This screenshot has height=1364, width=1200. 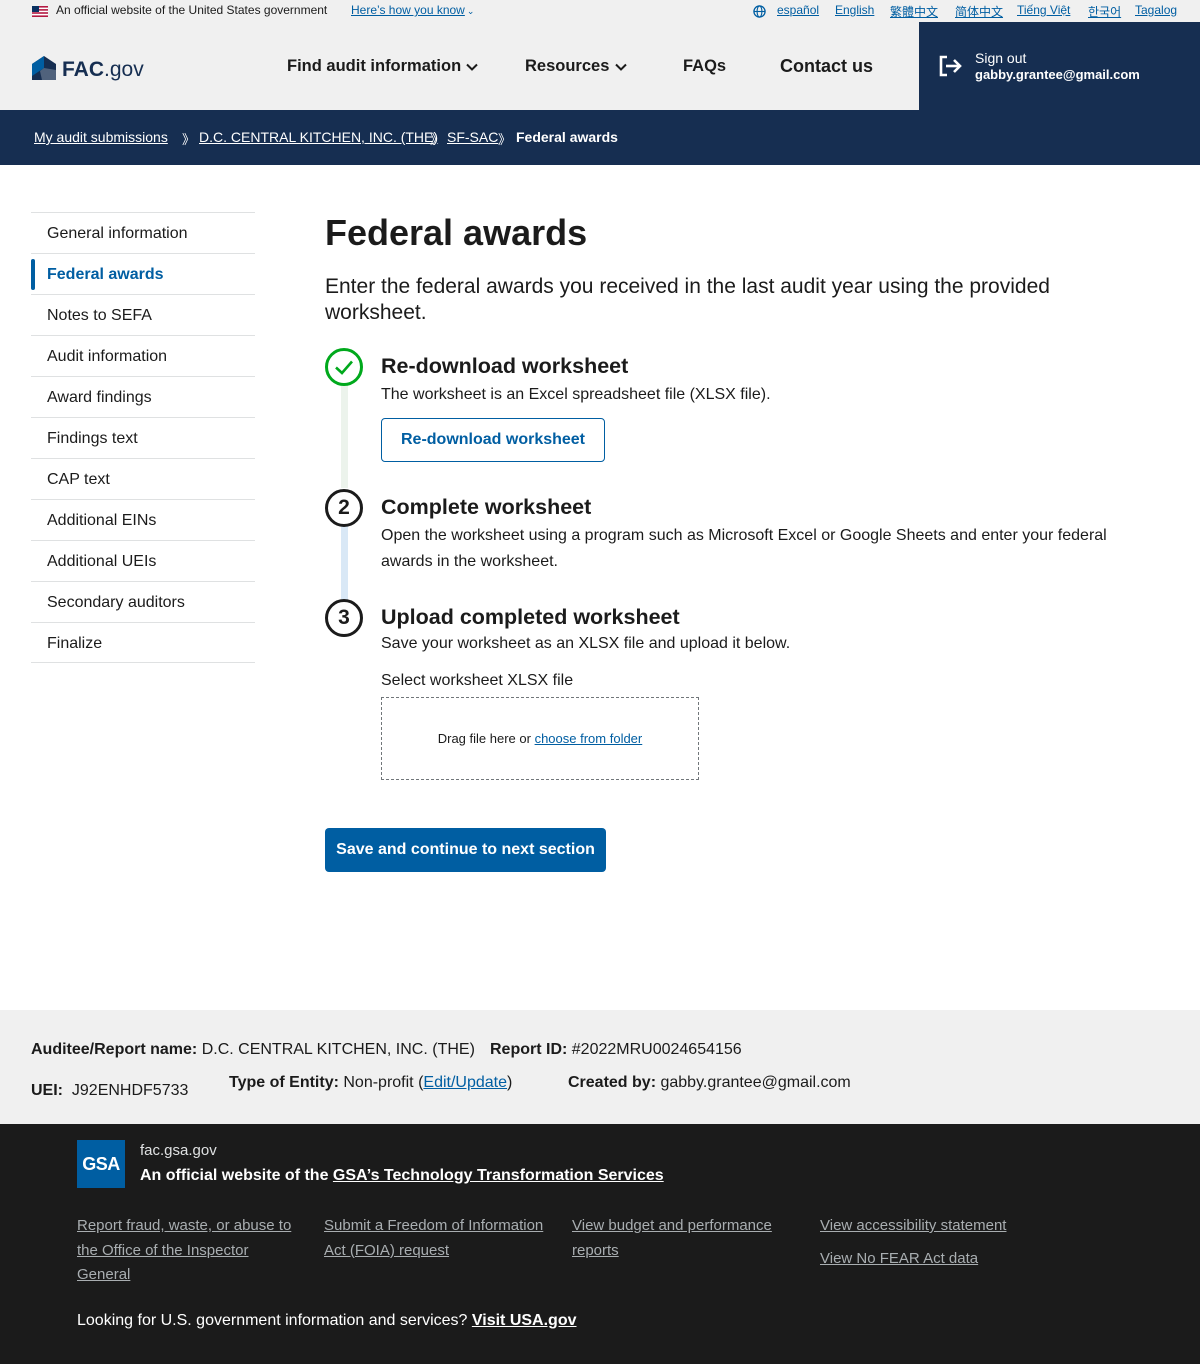 I want to click on redownload-worksheet-button: Re-download worksheet, so click(x=493, y=440).